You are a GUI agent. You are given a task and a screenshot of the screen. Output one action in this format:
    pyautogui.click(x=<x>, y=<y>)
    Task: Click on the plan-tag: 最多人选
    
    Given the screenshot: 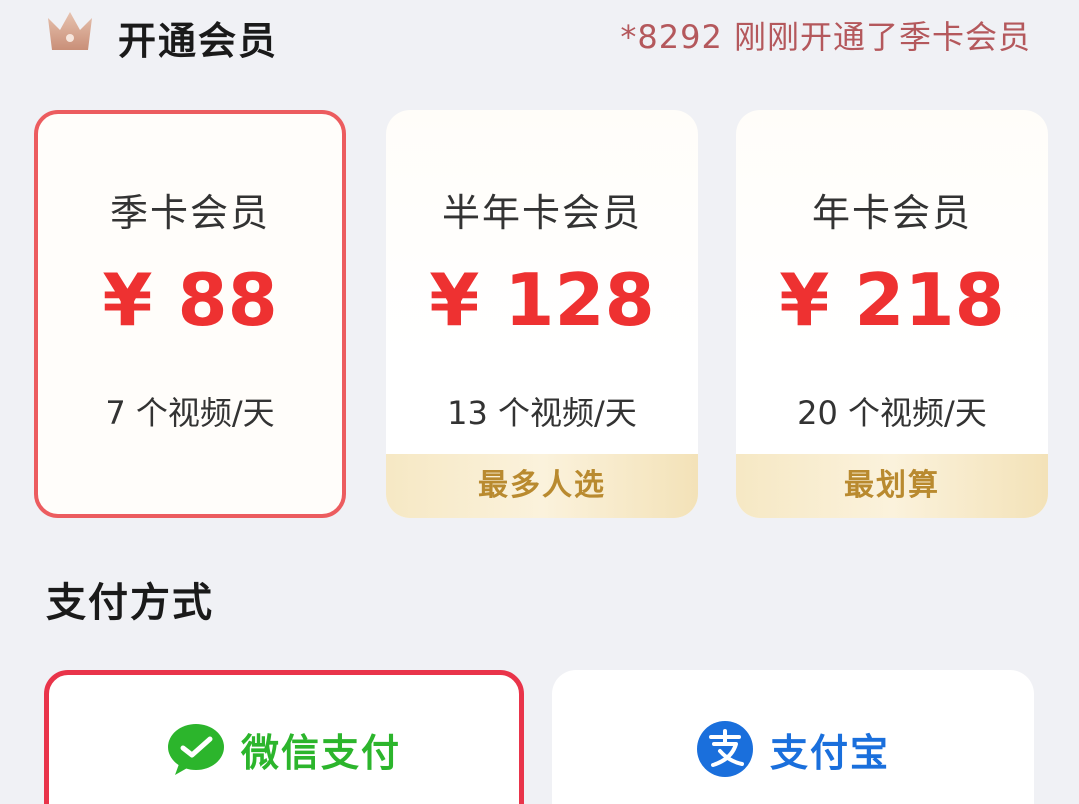 What is the action you would take?
    pyautogui.click(x=542, y=486)
    